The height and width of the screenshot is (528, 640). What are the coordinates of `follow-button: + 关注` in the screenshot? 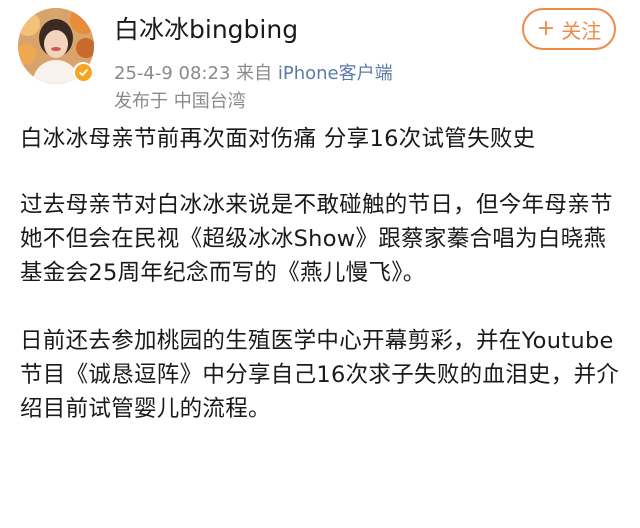 It's located at (569, 29).